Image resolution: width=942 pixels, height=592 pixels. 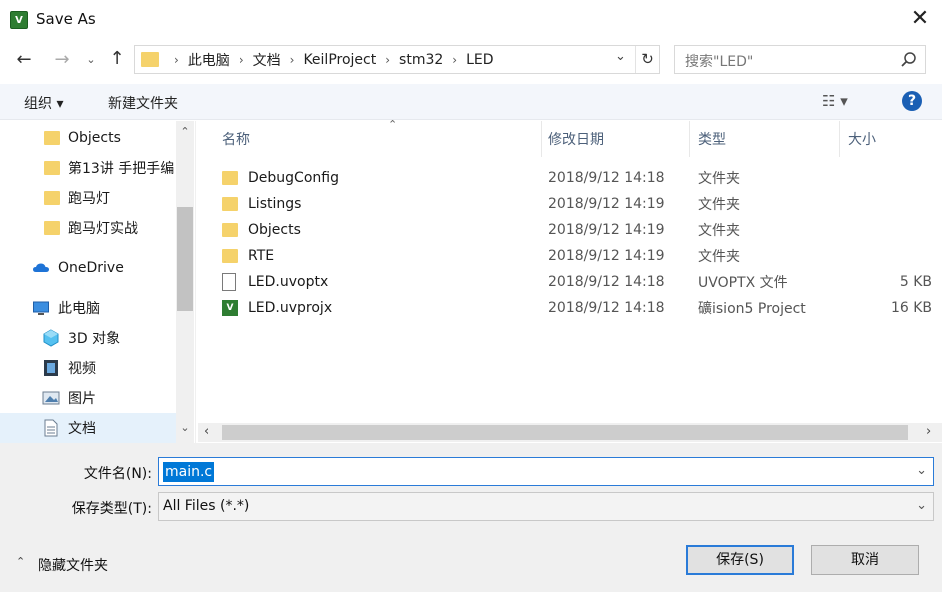 I want to click on command-bar: 组织 ▾ 新建文件夹 ☷ ▾ ?, so click(x=471, y=102).